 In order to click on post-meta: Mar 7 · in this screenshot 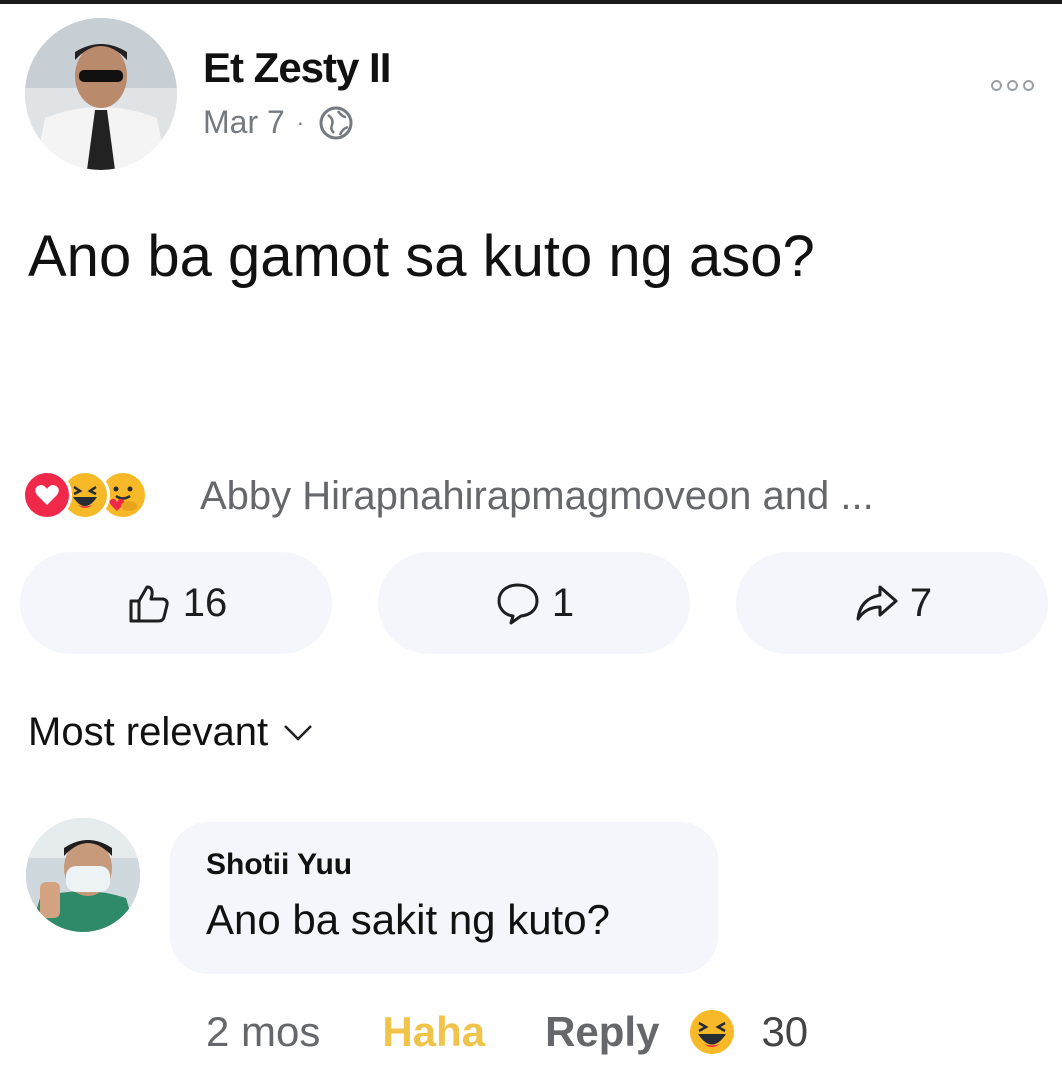, I will do `click(278, 122)`.